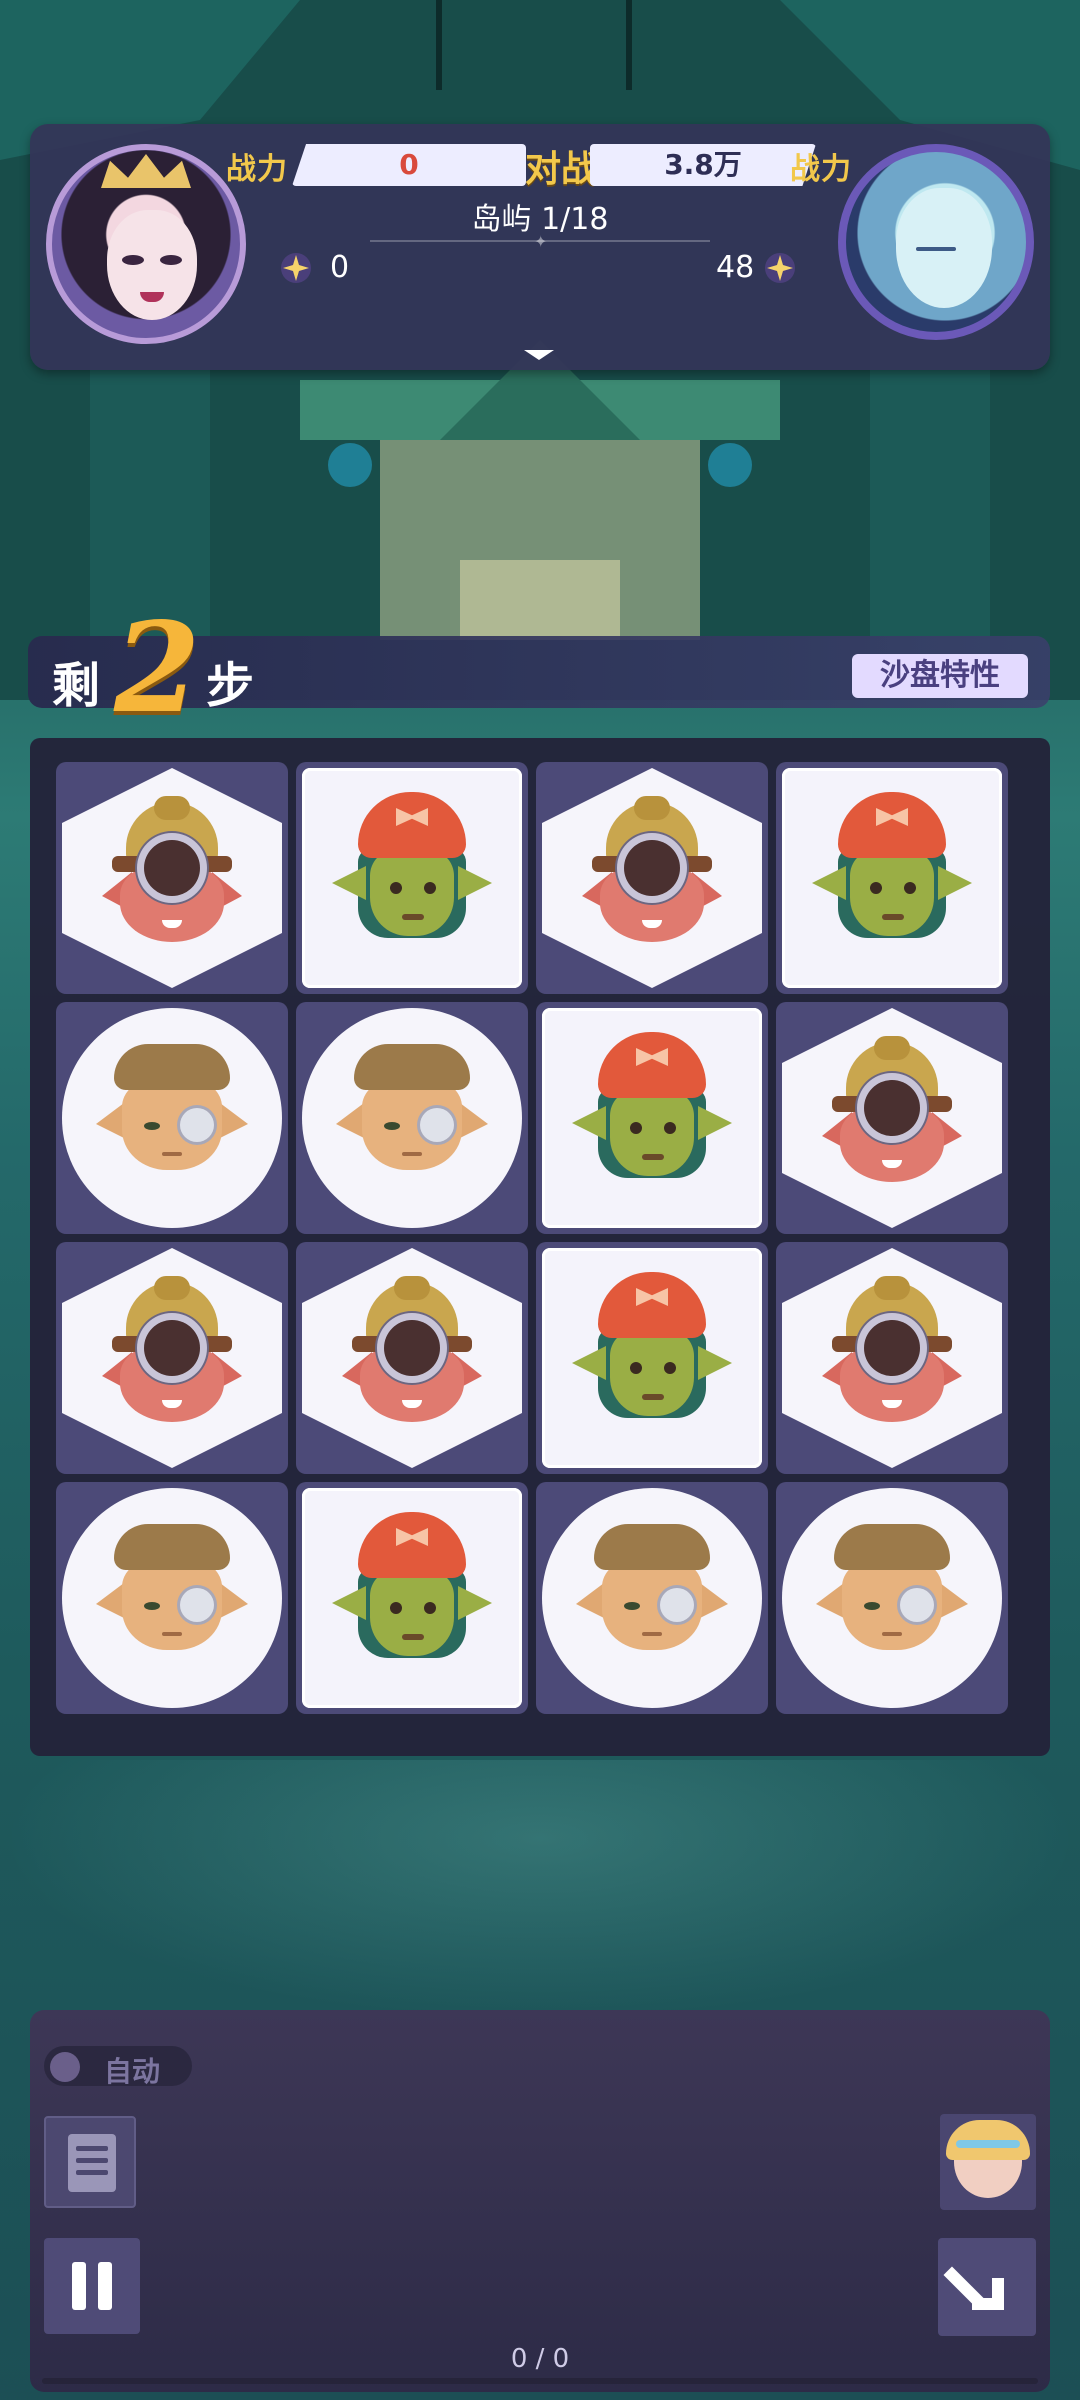 The image size is (1080, 2400). Describe the element at coordinates (230, 686) in the screenshot. I see `steps-suffix: 步` at that location.